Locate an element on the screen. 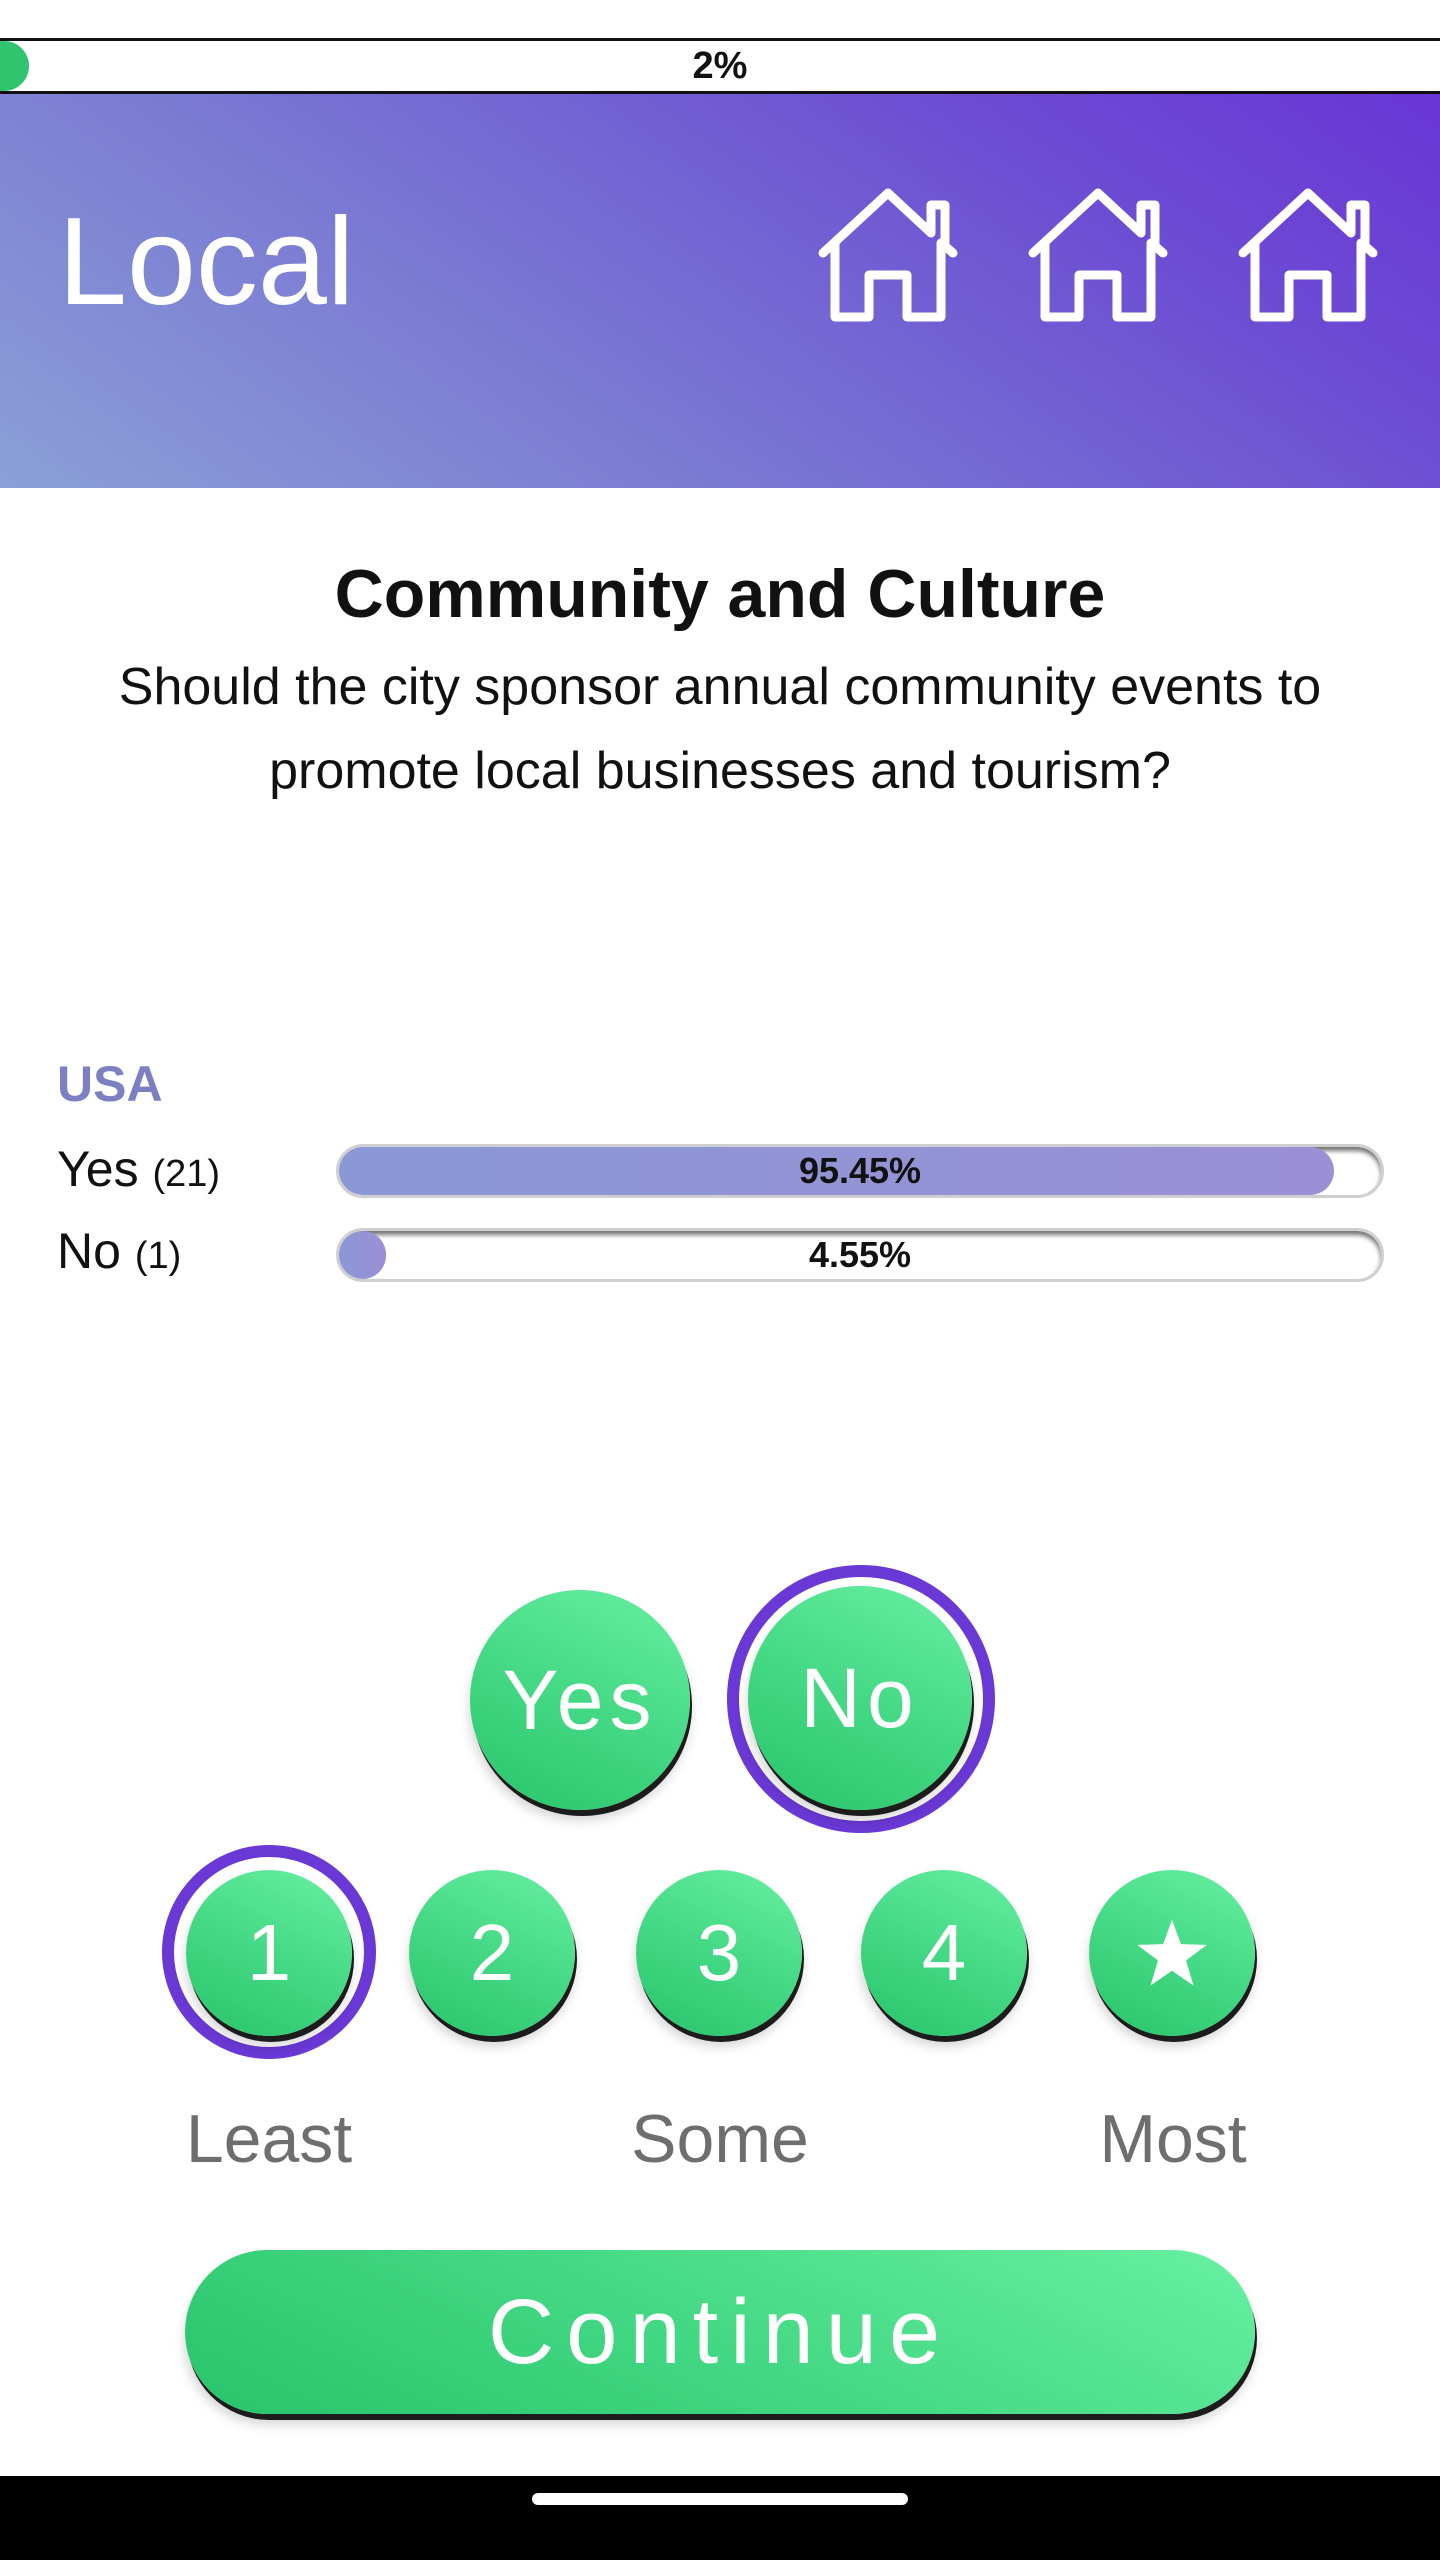 The height and width of the screenshot is (2560, 1440). system-nav-bar is located at coordinates (720, 2518).